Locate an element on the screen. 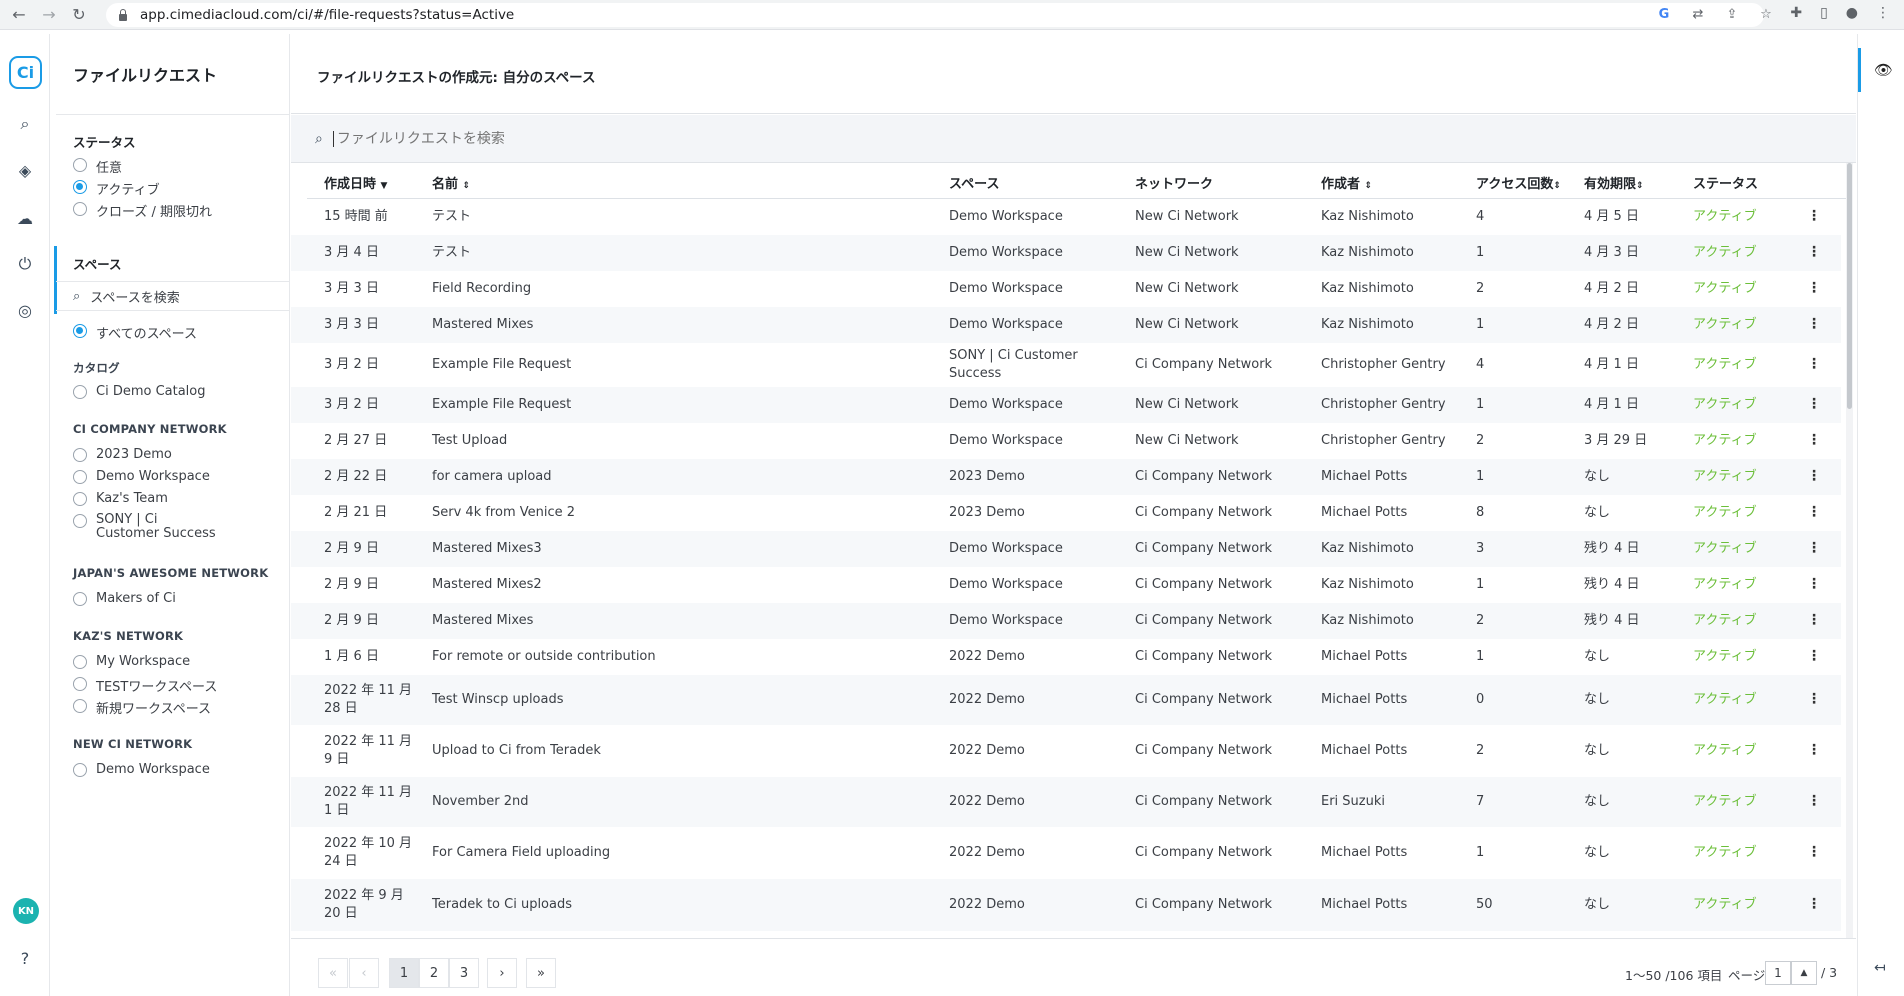  page-stepper: ▲ is located at coordinates (1804, 973).